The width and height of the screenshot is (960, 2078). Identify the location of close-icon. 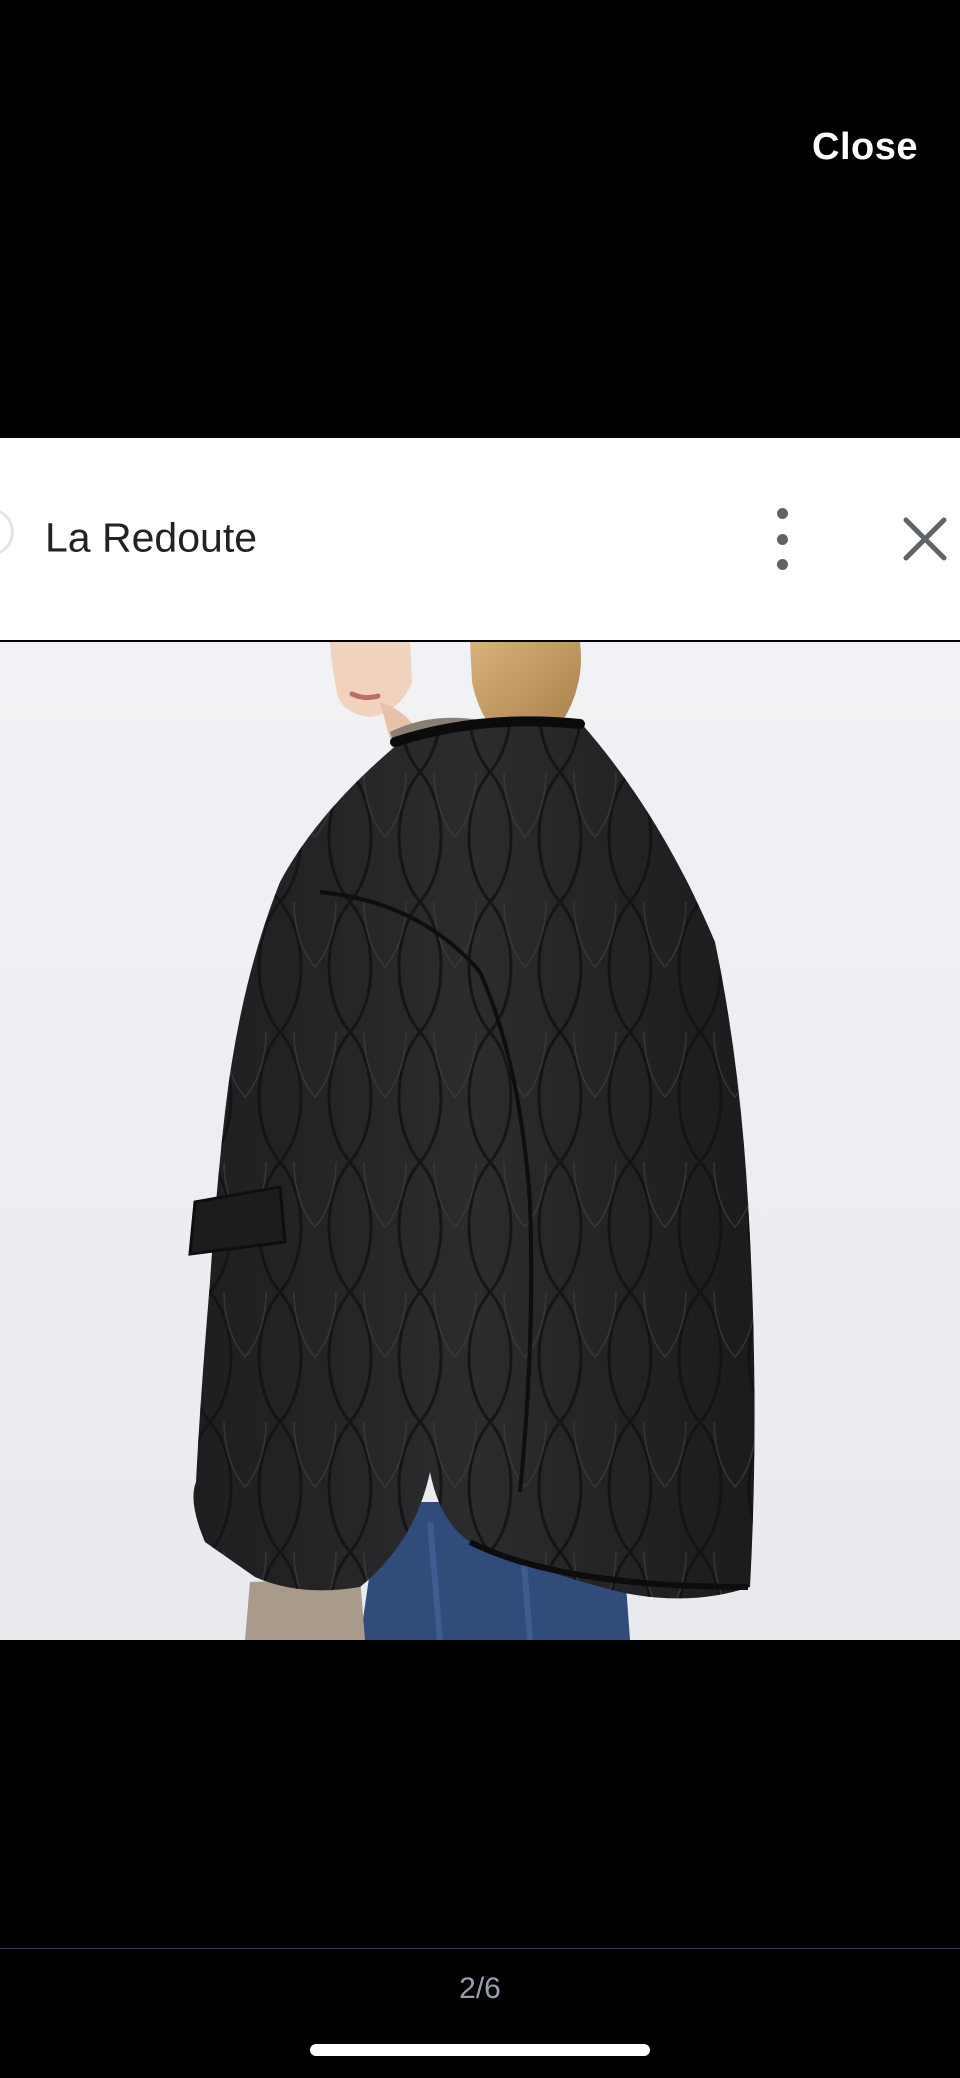
(925, 539).